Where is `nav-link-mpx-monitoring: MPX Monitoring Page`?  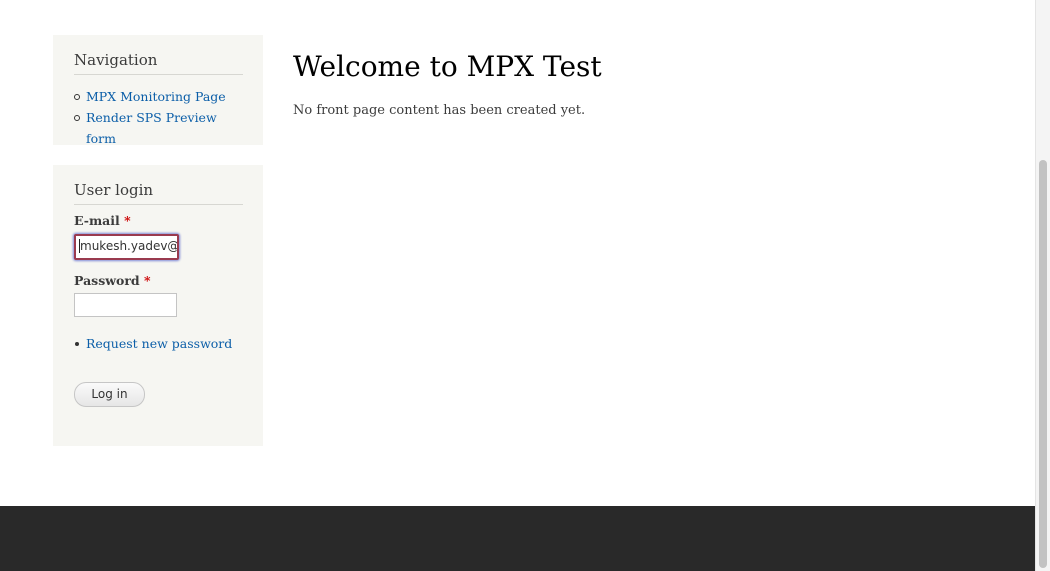
nav-link-mpx-monitoring: MPX Monitoring Page is located at coordinates (156, 96).